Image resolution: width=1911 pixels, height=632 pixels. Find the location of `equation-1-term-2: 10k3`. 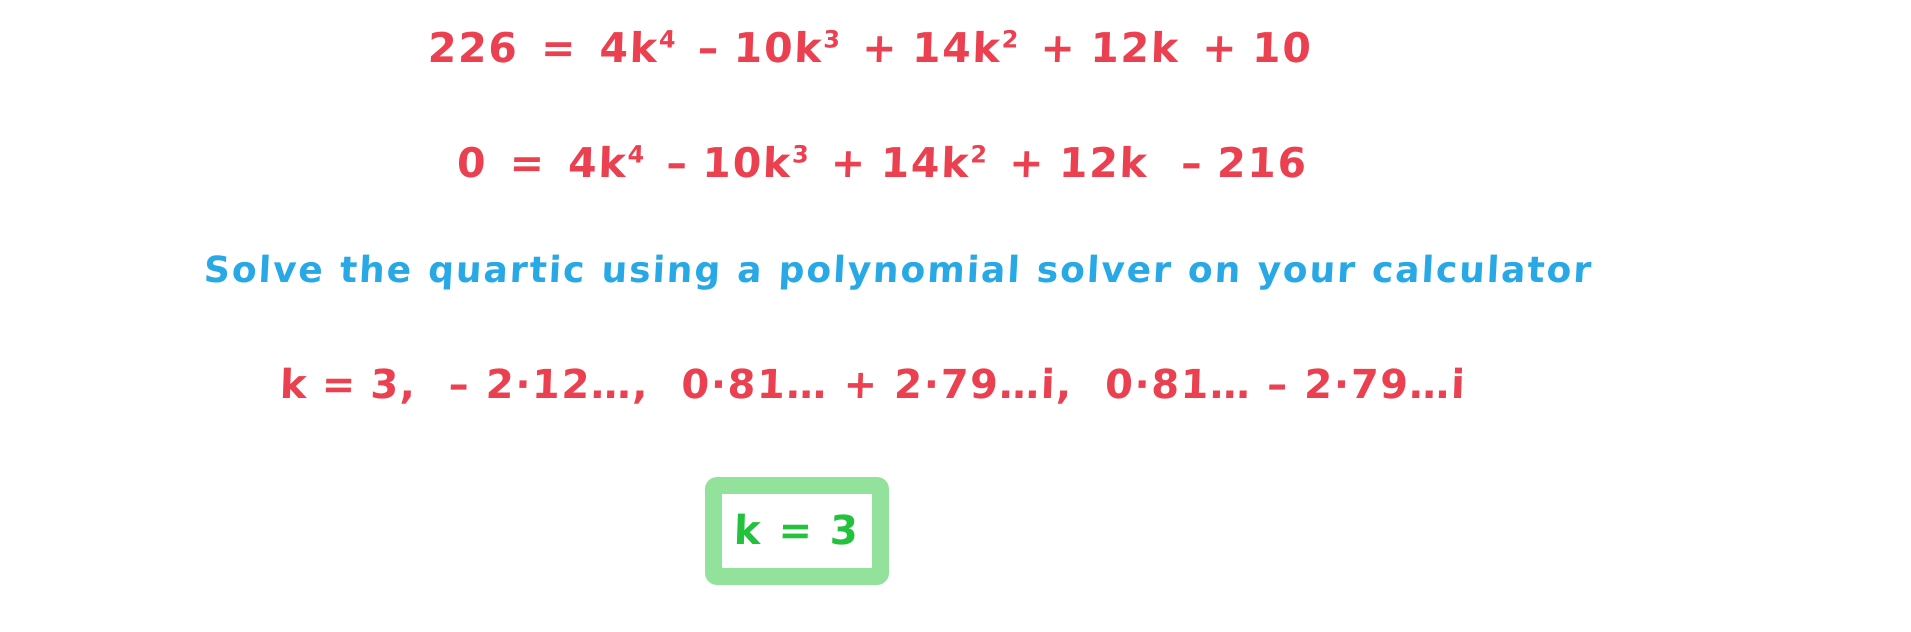

equation-1-term-2: 10k3 is located at coordinates (787, 48).